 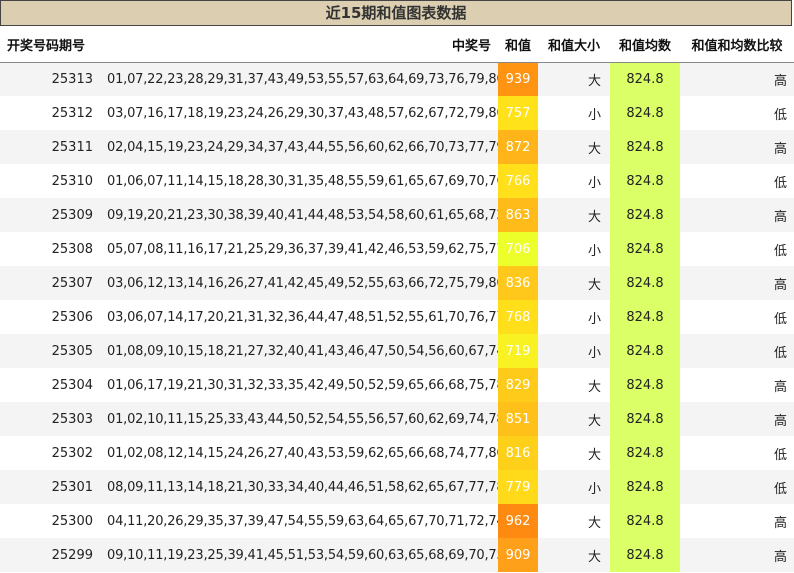 What do you see at coordinates (518, 45) in the screenshot?
I see `header-sum: 和值` at bounding box center [518, 45].